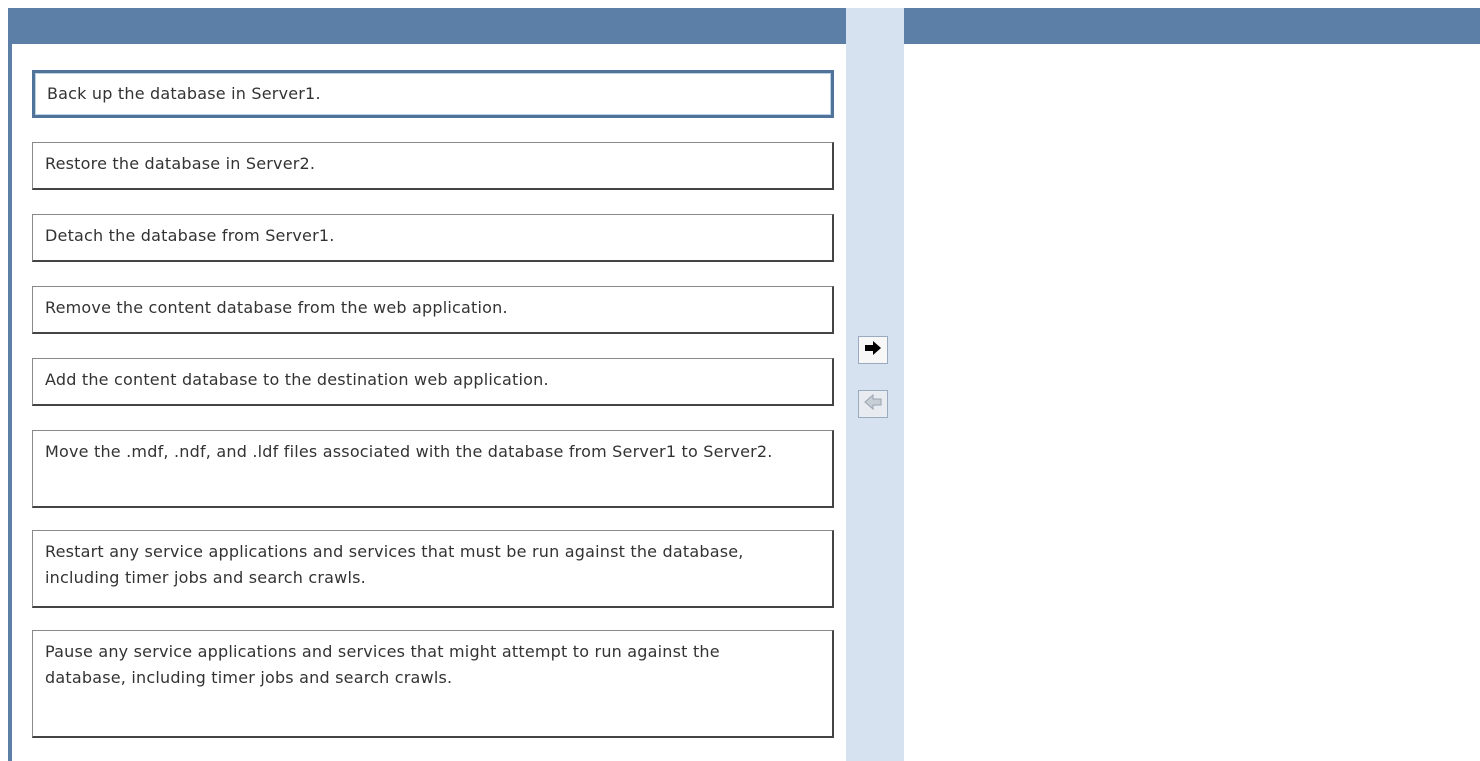 This screenshot has width=1480, height=761. I want to click on arrow-left-icon, so click(873, 403).